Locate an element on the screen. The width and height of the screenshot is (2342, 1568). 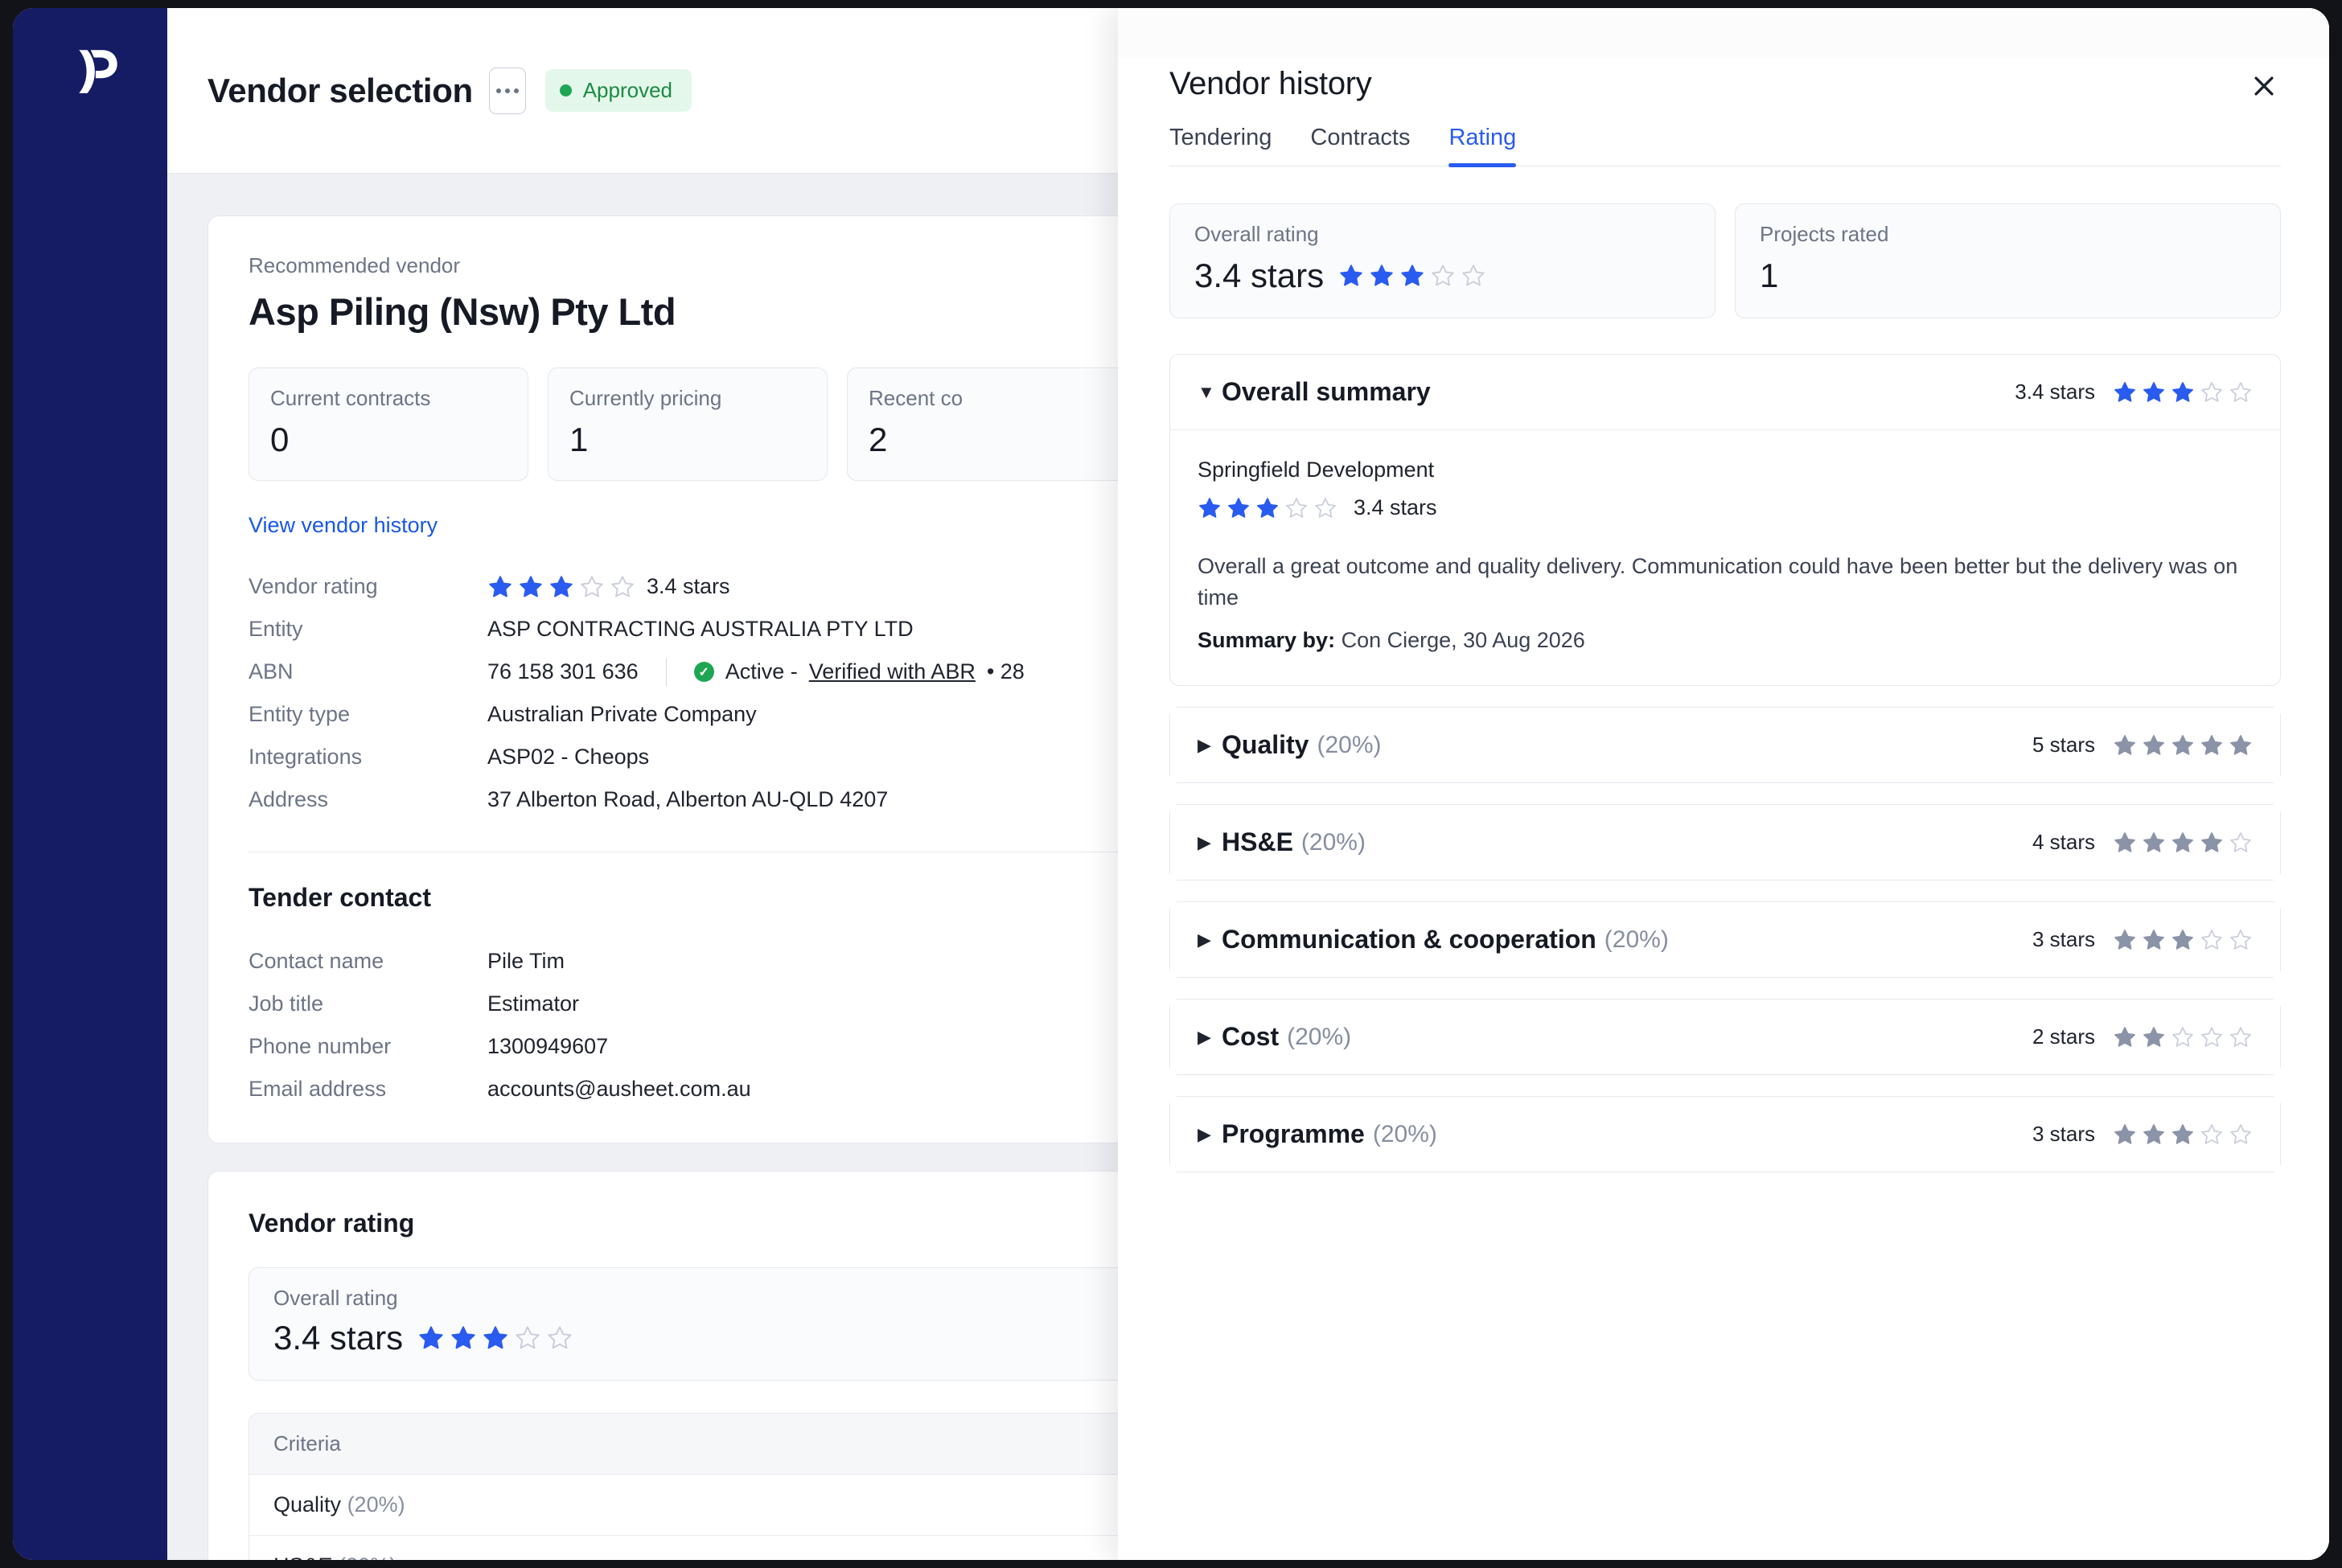
criteria-header: ▶ HS&E (20%) 4 stars is located at coordinates (1725, 842).